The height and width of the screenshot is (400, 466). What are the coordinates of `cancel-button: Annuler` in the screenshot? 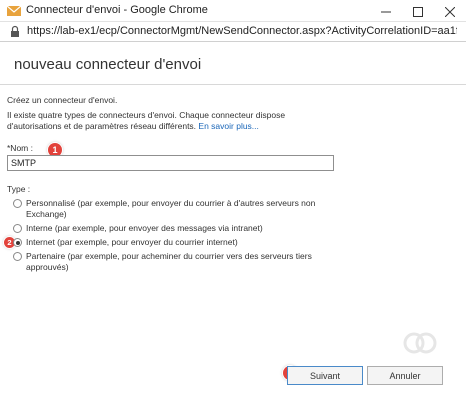 It's located at (405, 375).